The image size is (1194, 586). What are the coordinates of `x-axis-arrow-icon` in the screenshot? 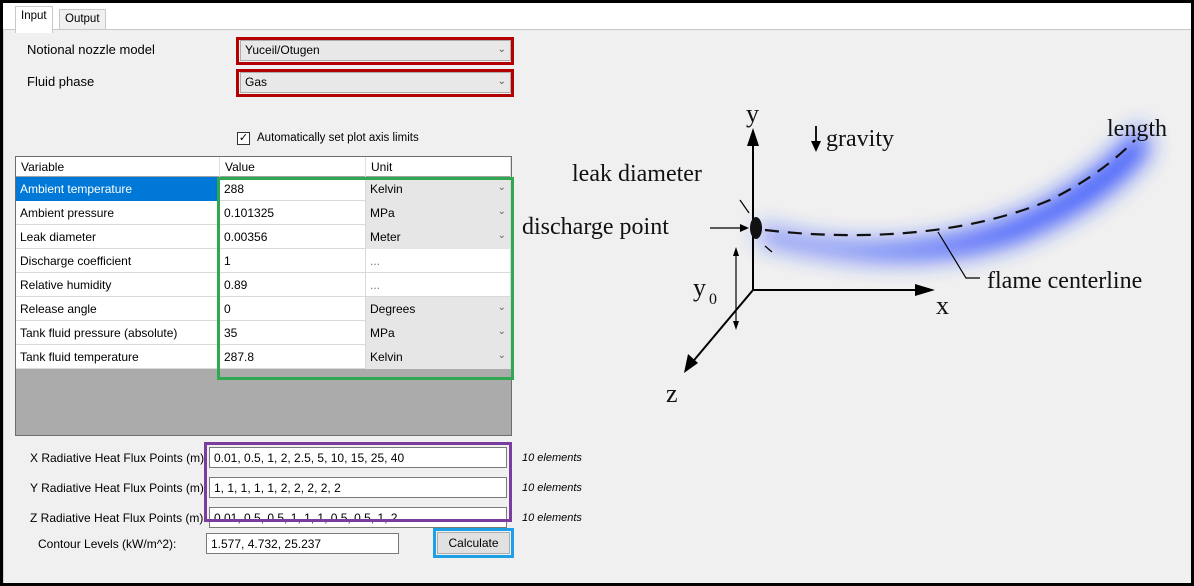 It's located at (925, 290).